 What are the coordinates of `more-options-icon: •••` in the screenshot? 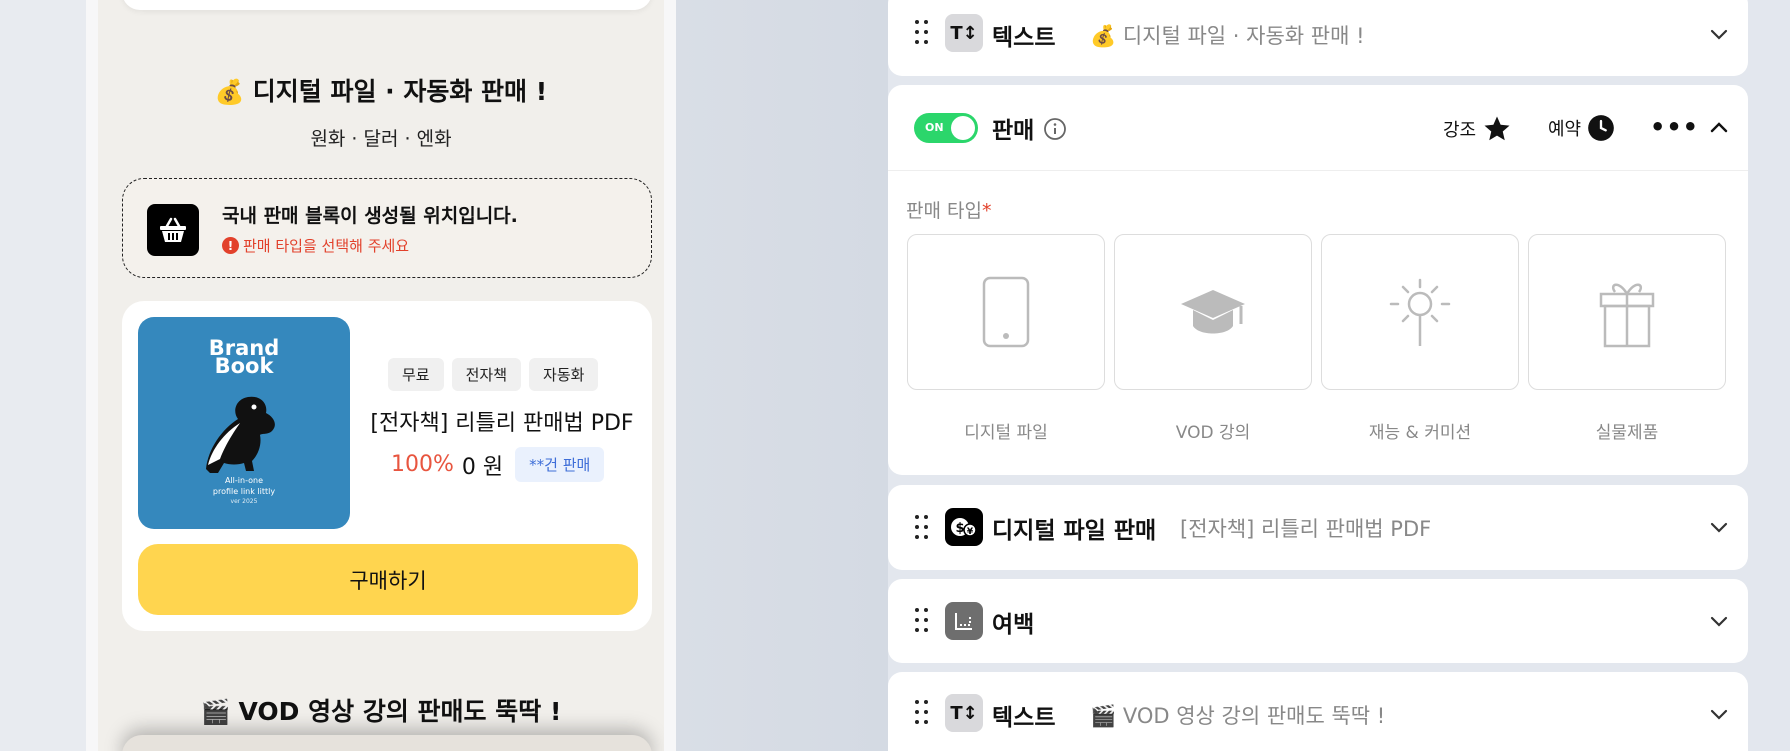 It's located at (1674, 127).